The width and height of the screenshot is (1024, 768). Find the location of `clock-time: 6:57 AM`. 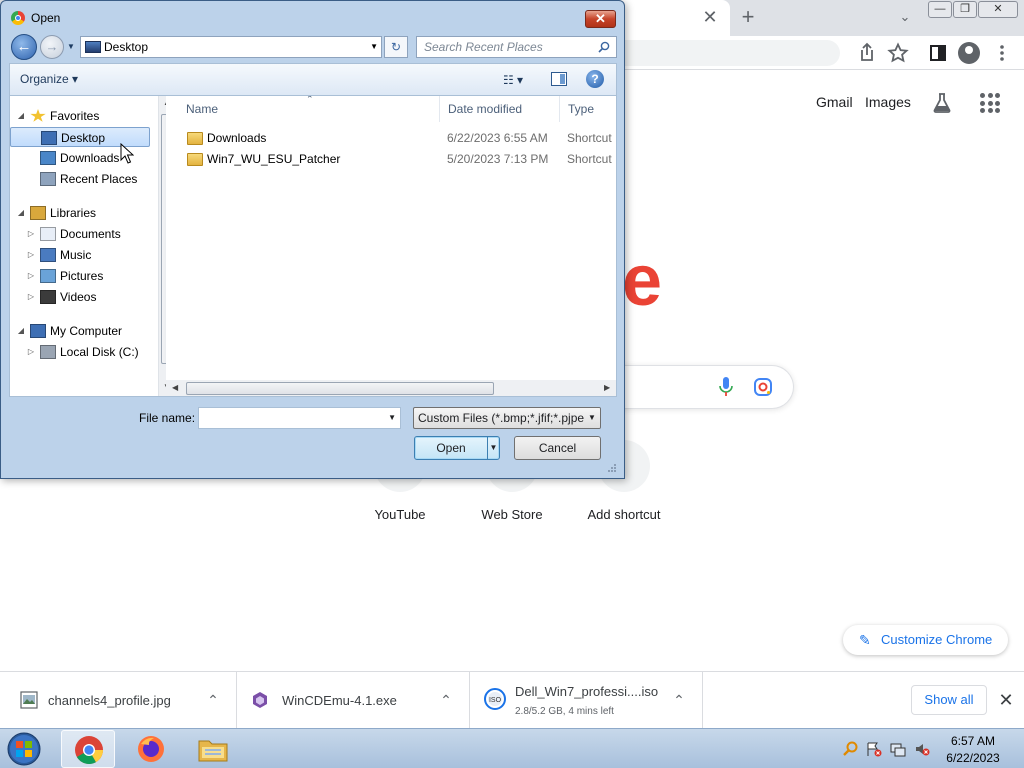

clock-time: 6:57 AM is located at coordinates (973, 741).